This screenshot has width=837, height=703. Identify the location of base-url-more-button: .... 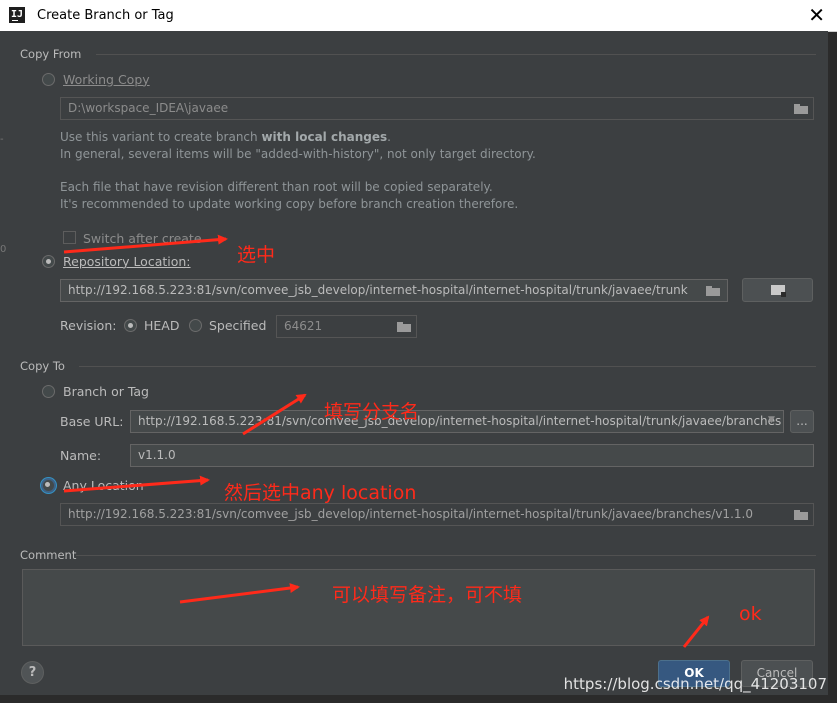
(802, 421).